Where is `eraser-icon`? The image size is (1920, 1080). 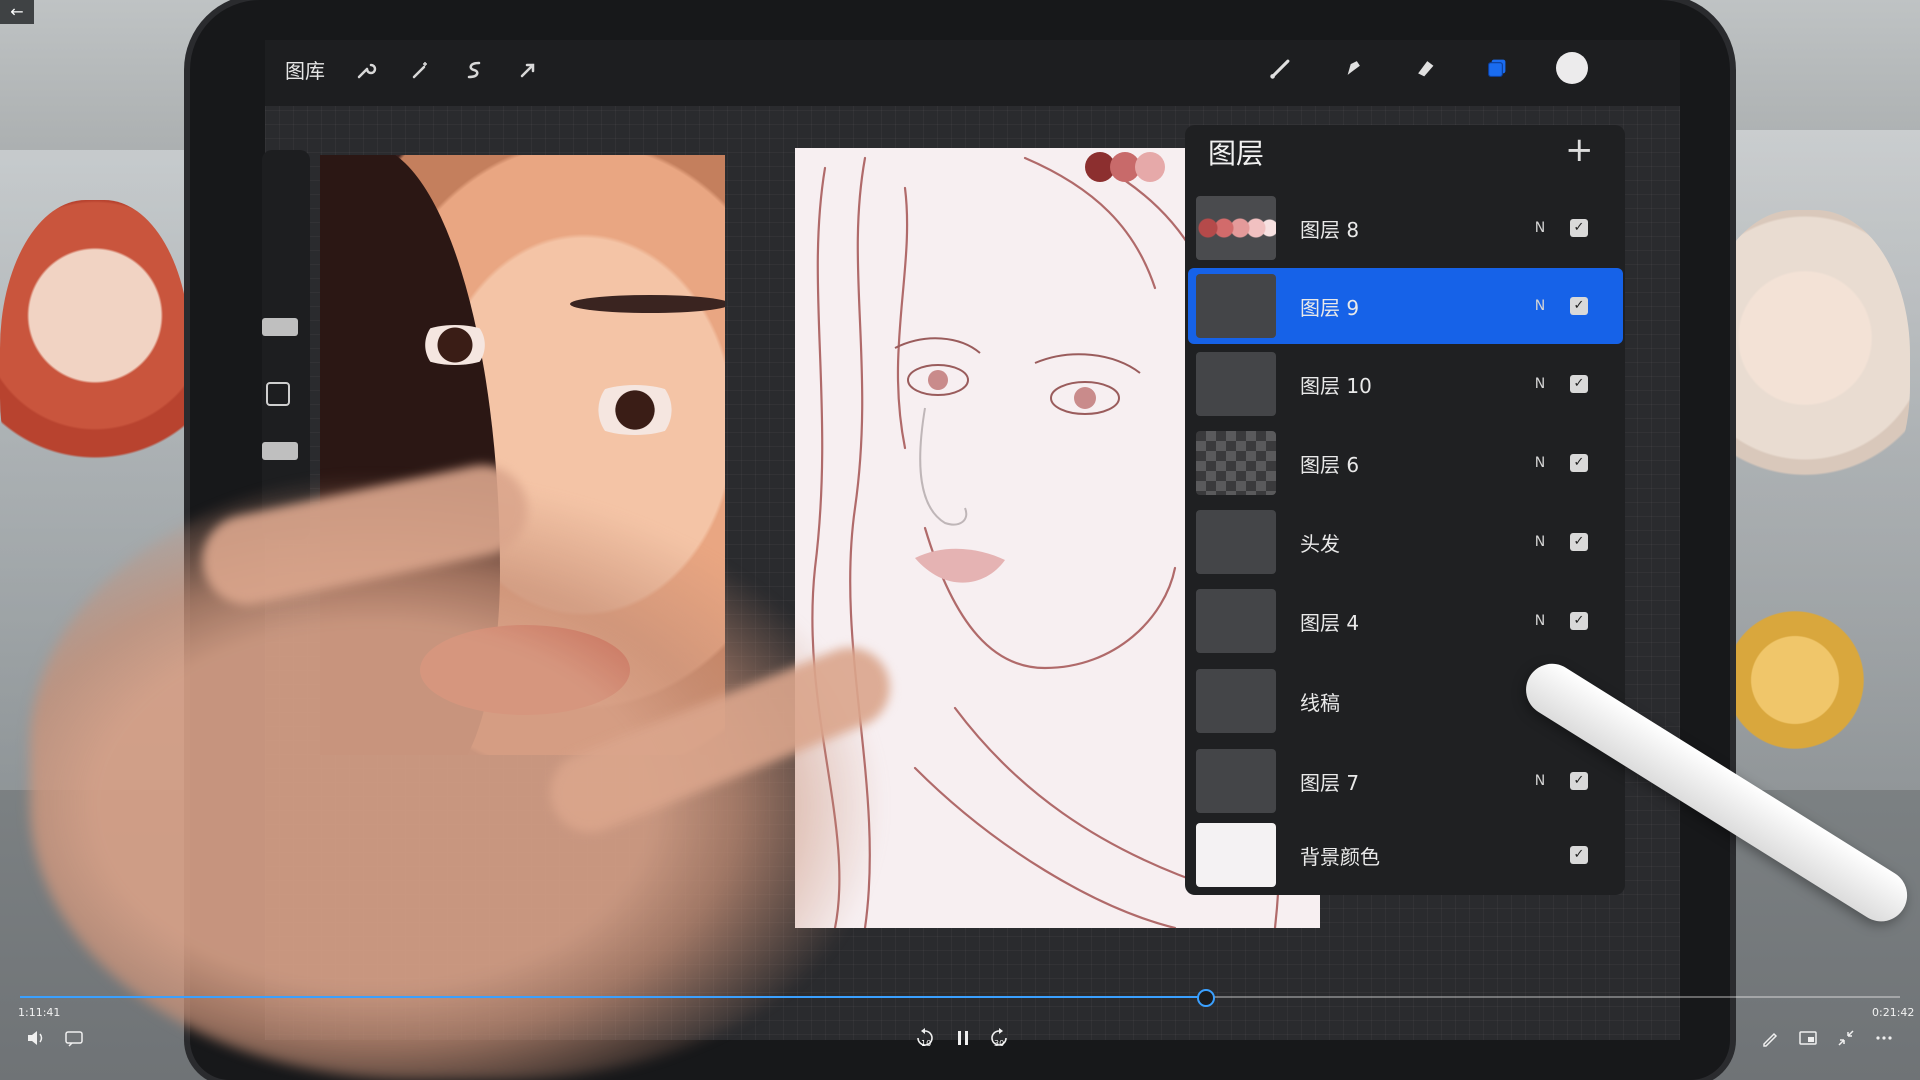
eraser-icon is located at coordinates (1425, 68).